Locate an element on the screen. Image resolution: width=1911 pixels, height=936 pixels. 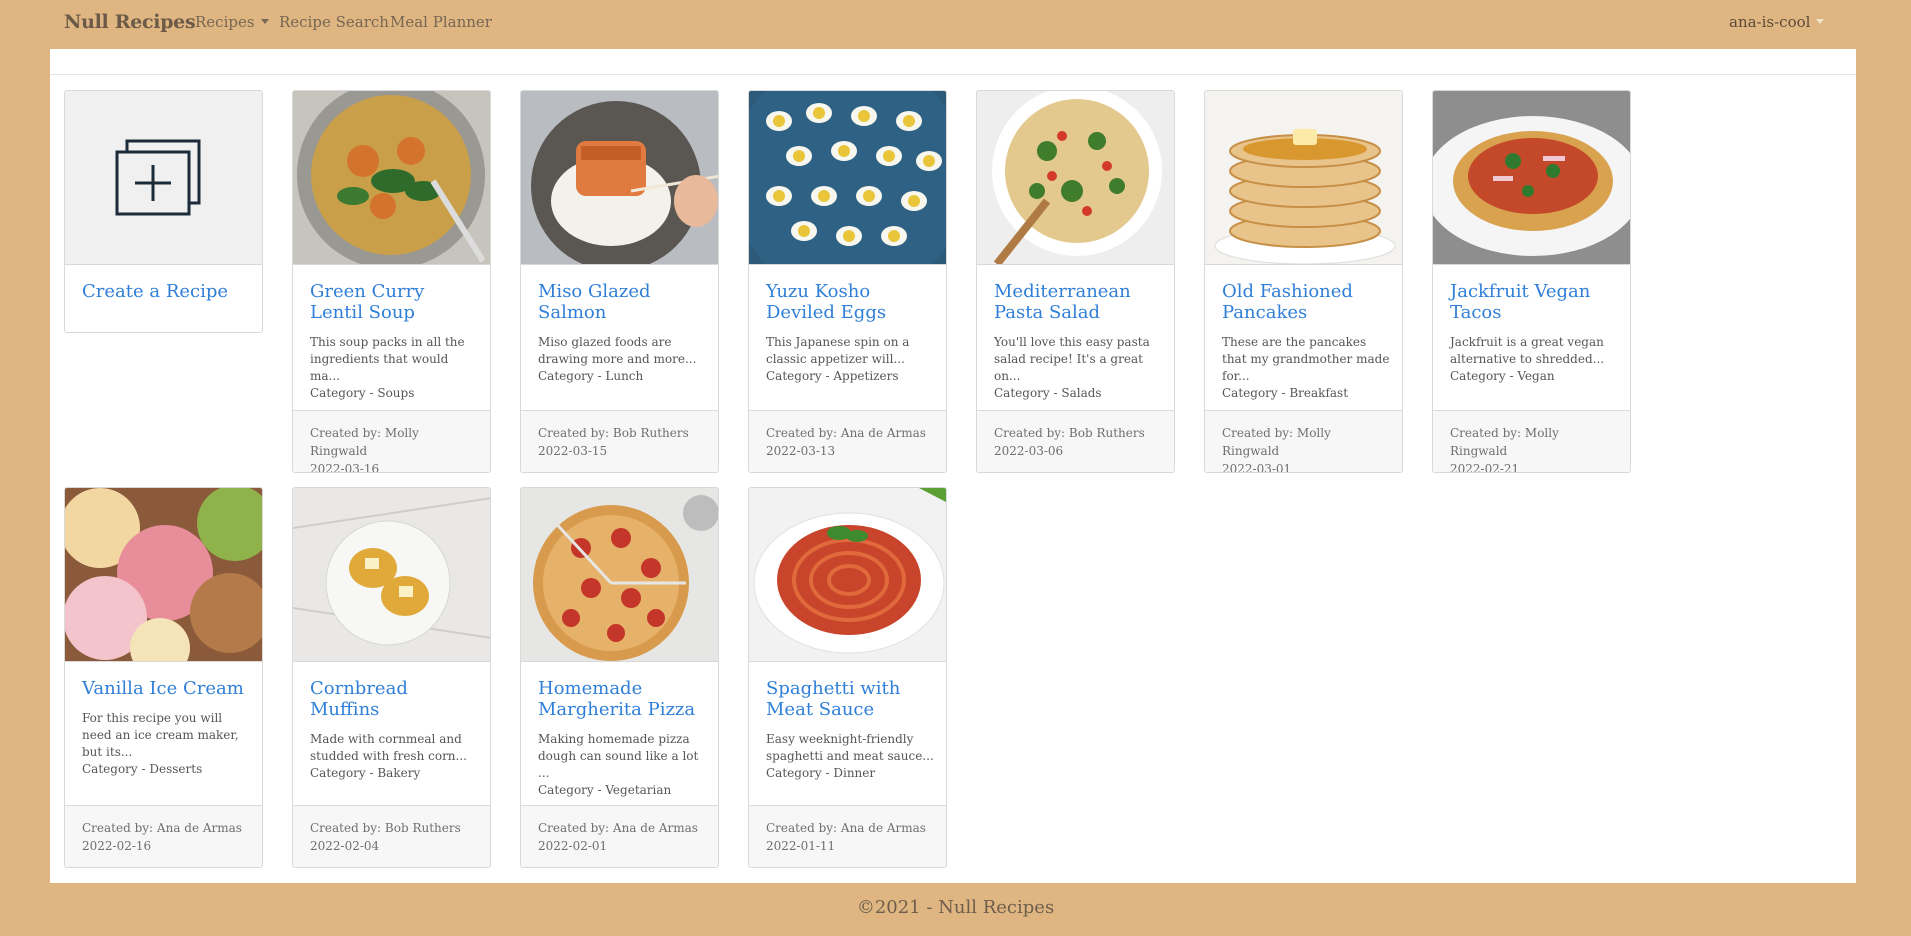
recipe-date: 2022-02-04 is located at coordinates (345, 846).